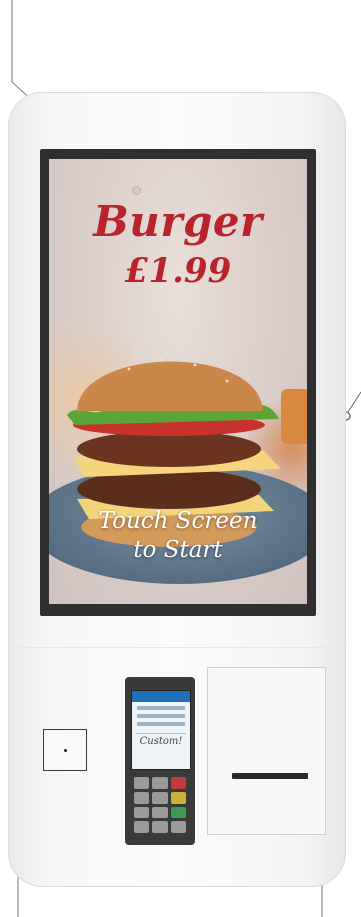  What do you see at coordinates (178, 783) in the screenshot?
I see `keypad-cancel-key` at bounding box center [178, 783].